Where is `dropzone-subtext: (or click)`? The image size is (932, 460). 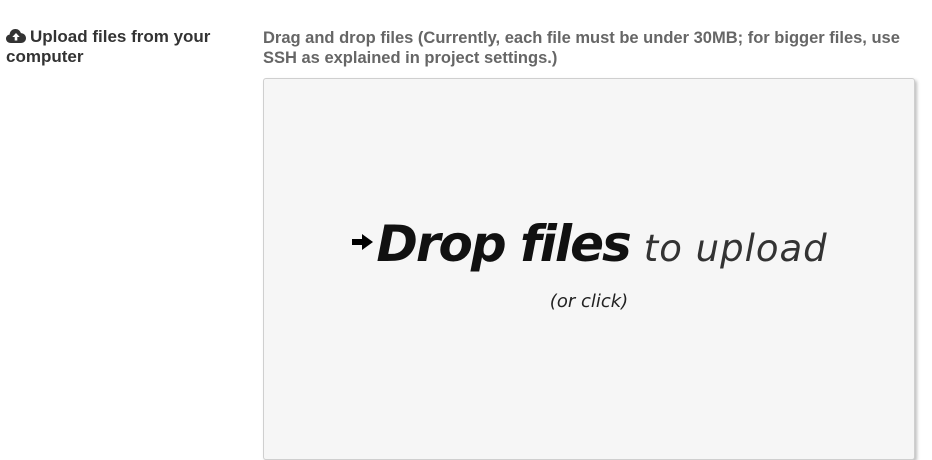 dropzone-subtext: (or click) is located at coordinates (589, 301).